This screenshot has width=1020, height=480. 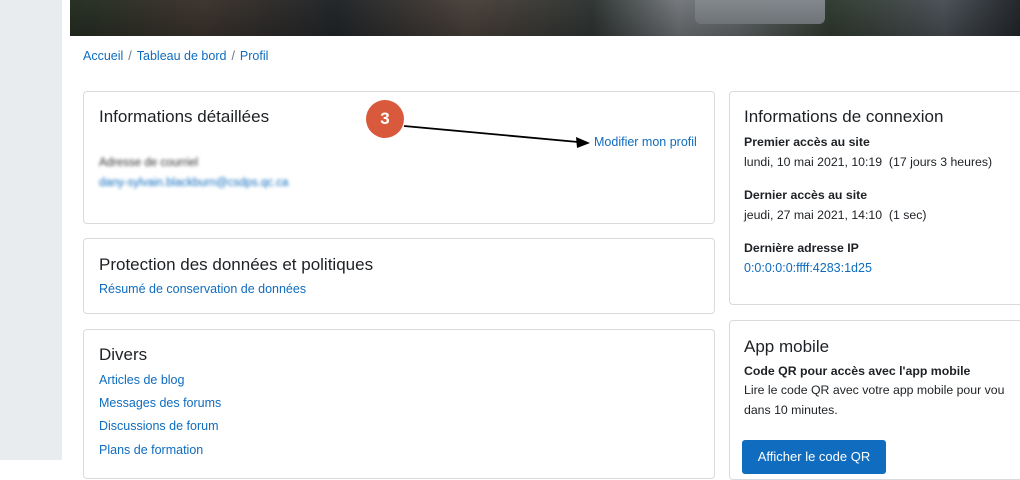 I want to click on annotation-arrow, so click(x=496, y=136).